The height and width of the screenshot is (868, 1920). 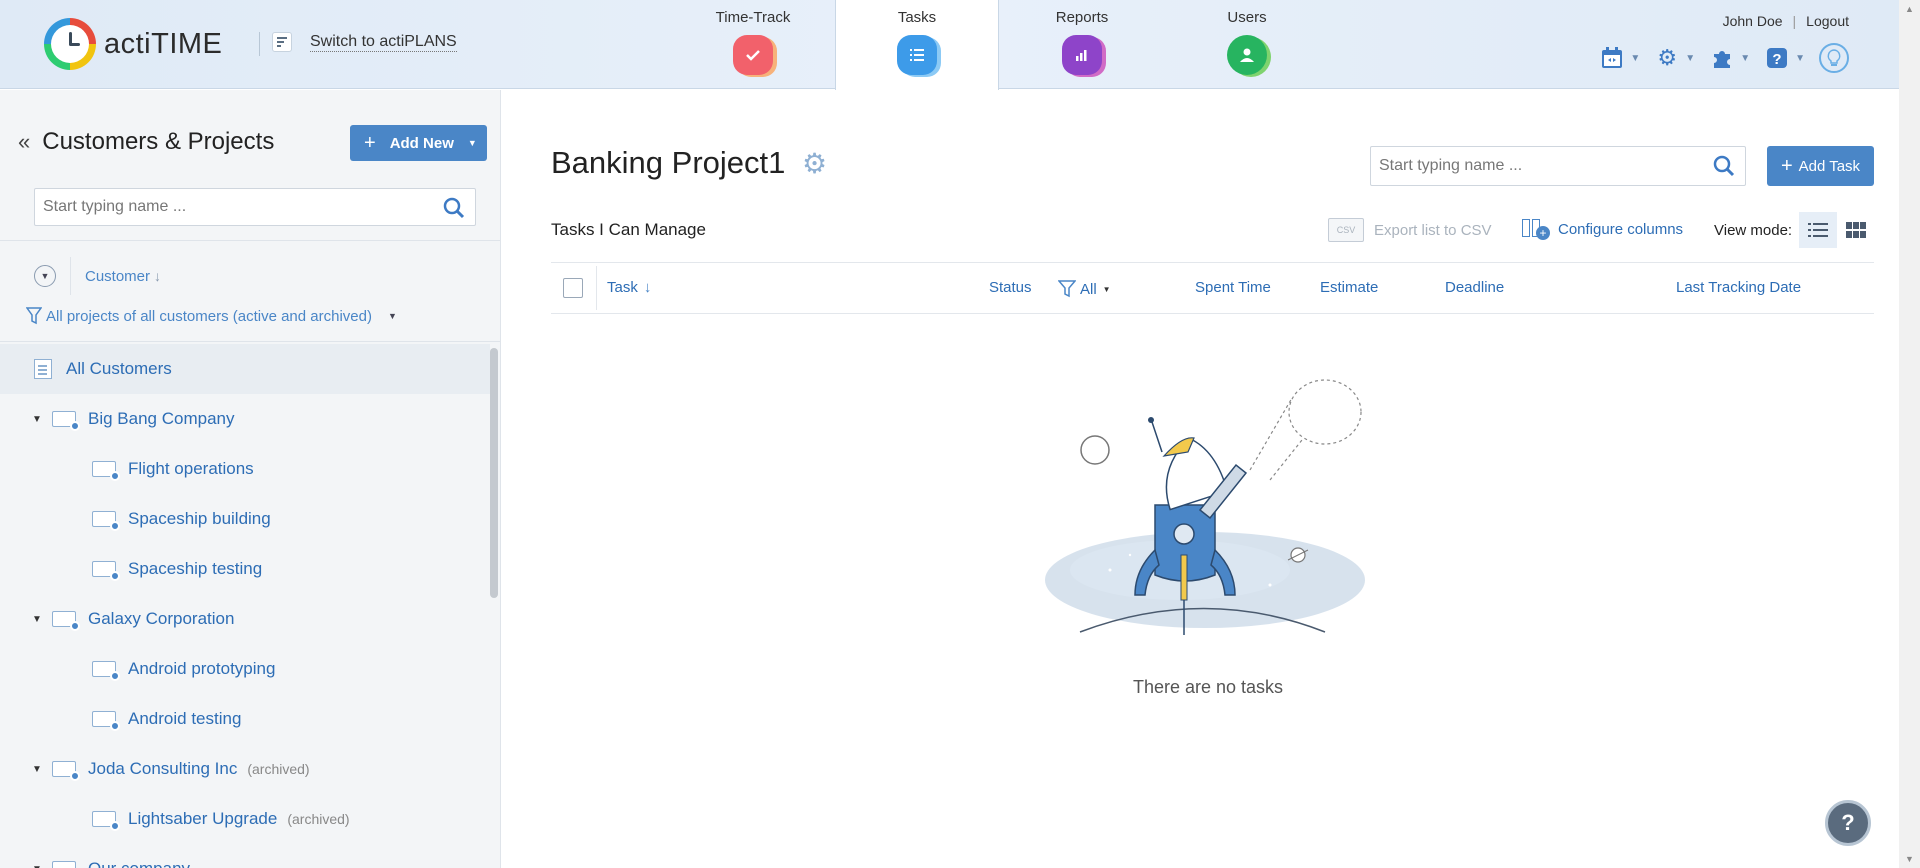 What do you see at coordinates (245, 769) in the screenshot?
I see `customer-item: ▼ Joda Consulting Inc (archived)` at bounding box center [245, 769].